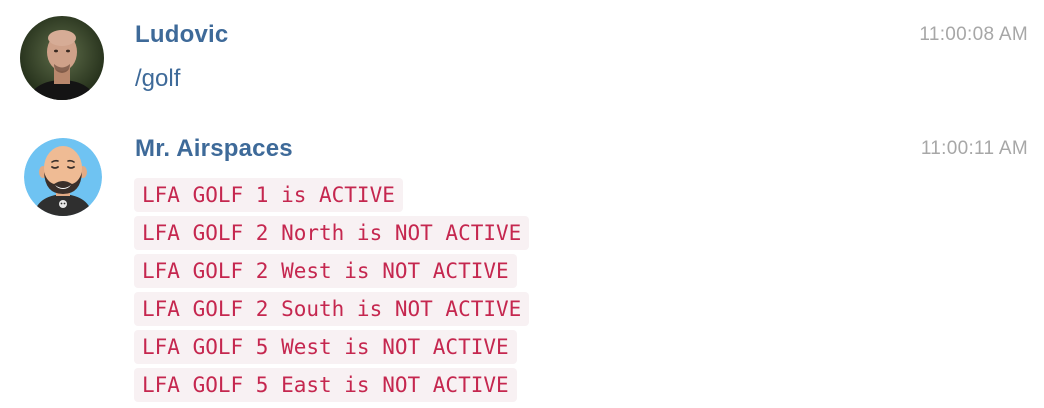 The width and height of the screenshot is (1044, 408). I want to click on list-item: LFA GOLF 5 West is NOT ACTIVE, so click(331, 349).